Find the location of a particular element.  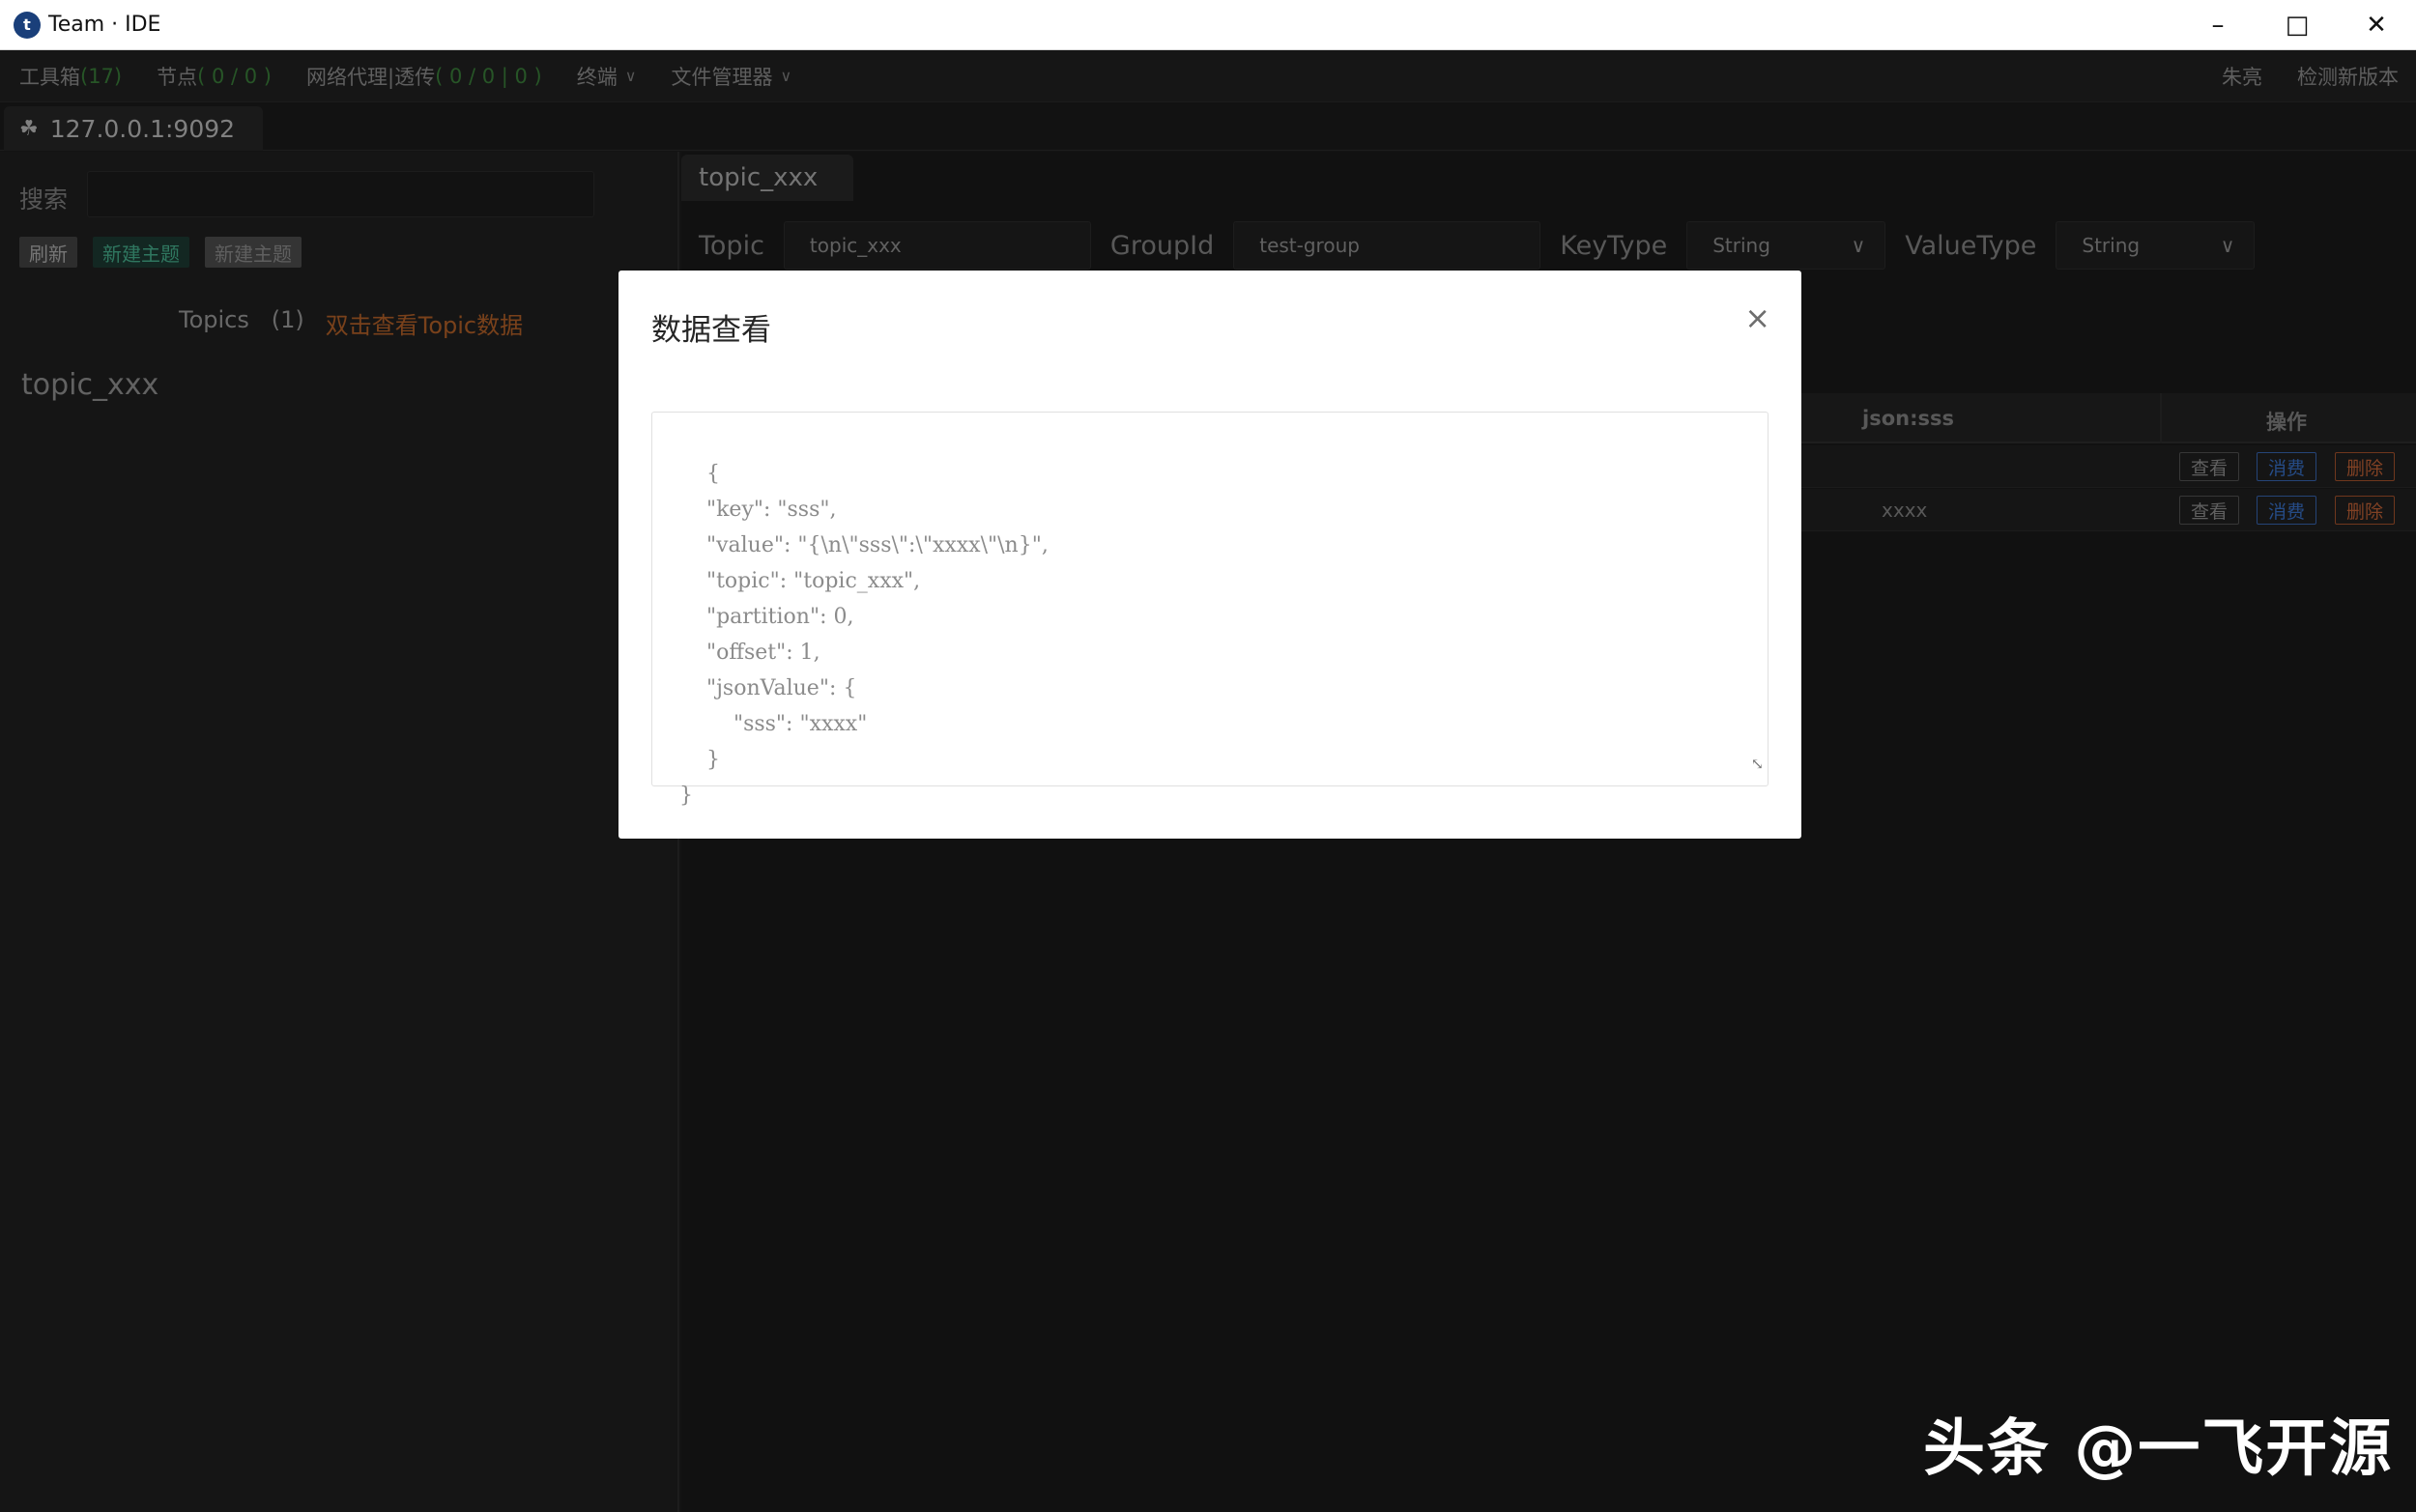

minimize-icon: – is located at coordinates (2218, 24).